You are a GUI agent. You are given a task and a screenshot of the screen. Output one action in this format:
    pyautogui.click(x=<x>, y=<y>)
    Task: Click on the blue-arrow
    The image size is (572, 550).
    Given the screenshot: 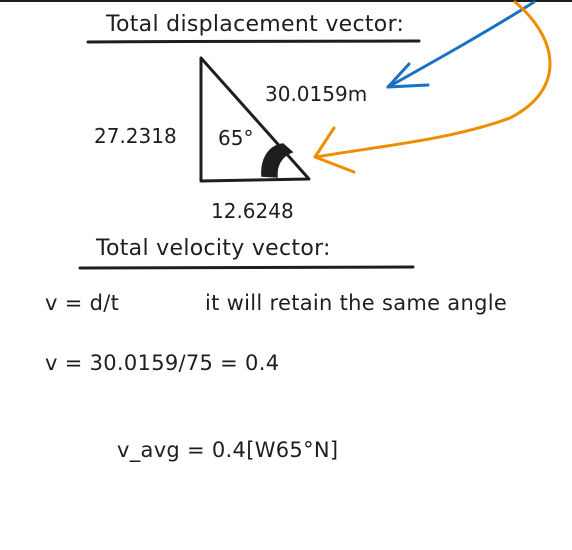 What is the action you would take?
    pyautogui.click(x=461, y=44)
    